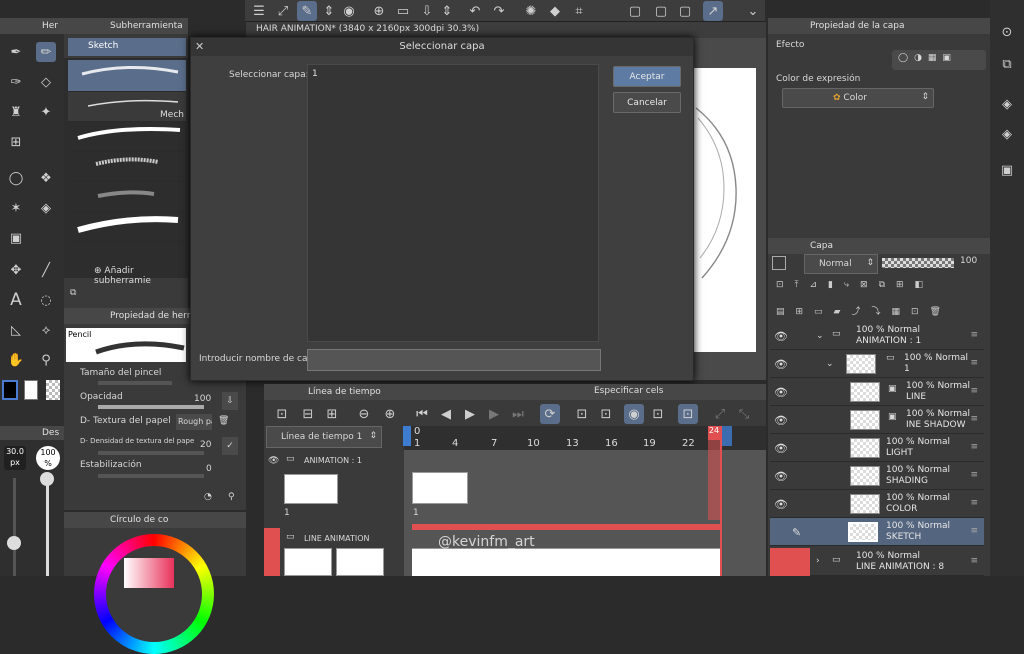 The image size is (1024, 654). What do you see at coordinates (379, 11) in the screenshot?
I see `new-file-icon: ⊕` at bounding box center [379, 11].